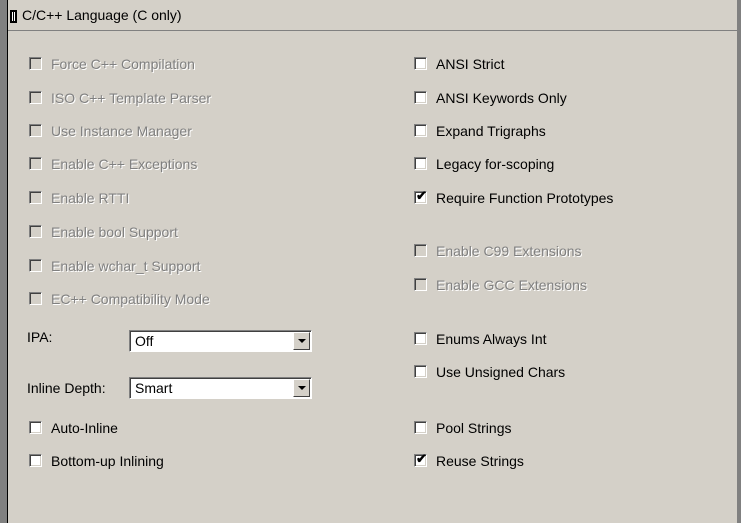 Image resolution: width=741 pixels, height=523 pixels. I want to click on checkbox-label: ANSI Strict, so click(470, 64).